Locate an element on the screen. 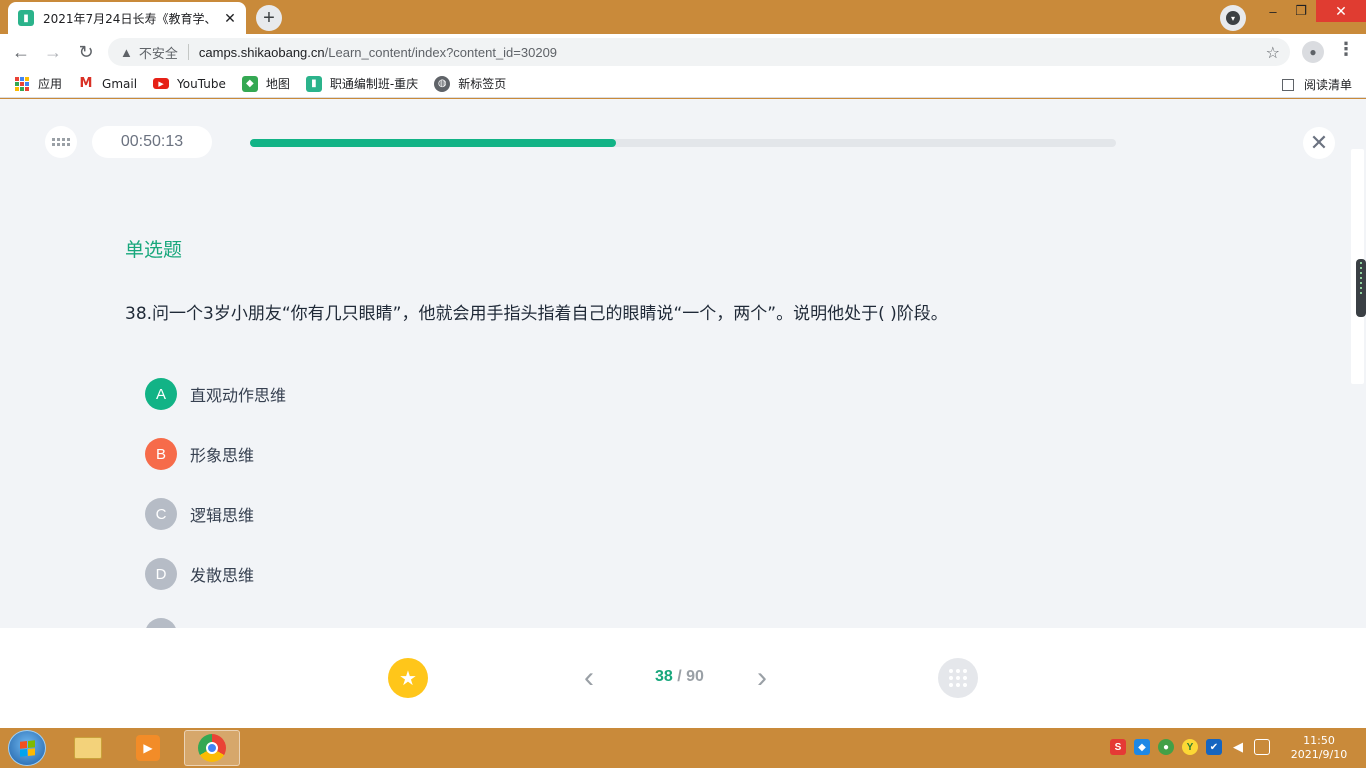 Image resolution: width=1366 pixels, height=768 pixels. tab-title: 2021年7月24日长寿《教育学、心 is located at coordinates (129, 18).